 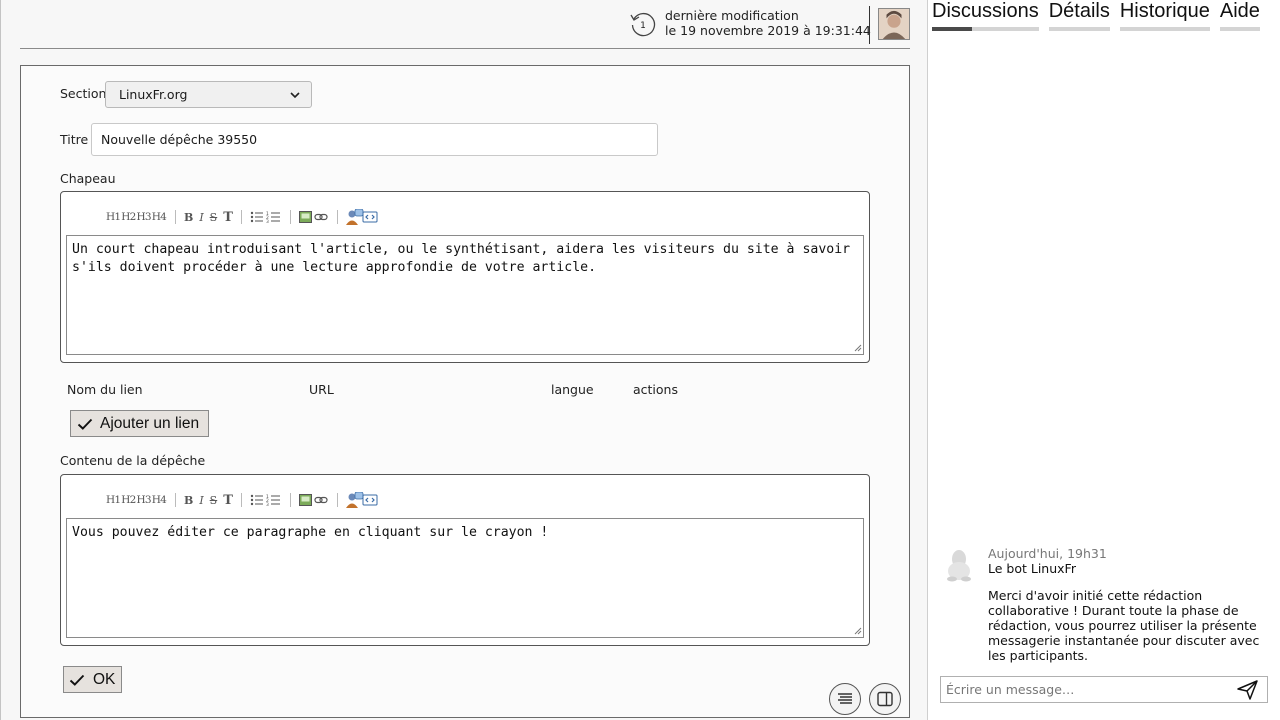 I want to click on content-label: Contenu de la dépêche, so click(x=133, y=460).